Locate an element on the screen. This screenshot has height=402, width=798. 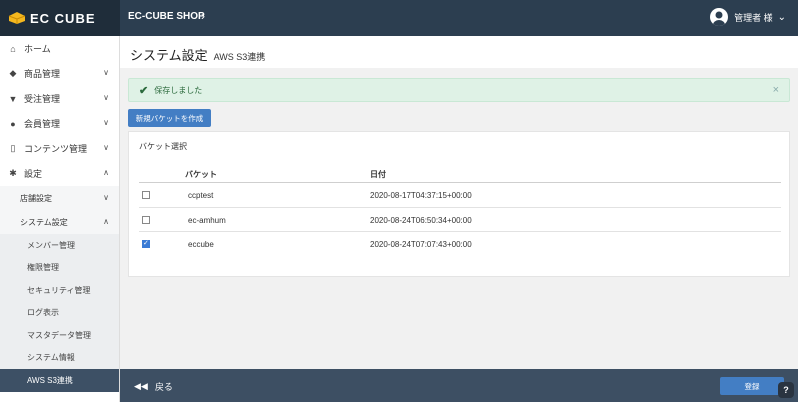
help-badge-icon: ? is located at coordinates (786, 390).